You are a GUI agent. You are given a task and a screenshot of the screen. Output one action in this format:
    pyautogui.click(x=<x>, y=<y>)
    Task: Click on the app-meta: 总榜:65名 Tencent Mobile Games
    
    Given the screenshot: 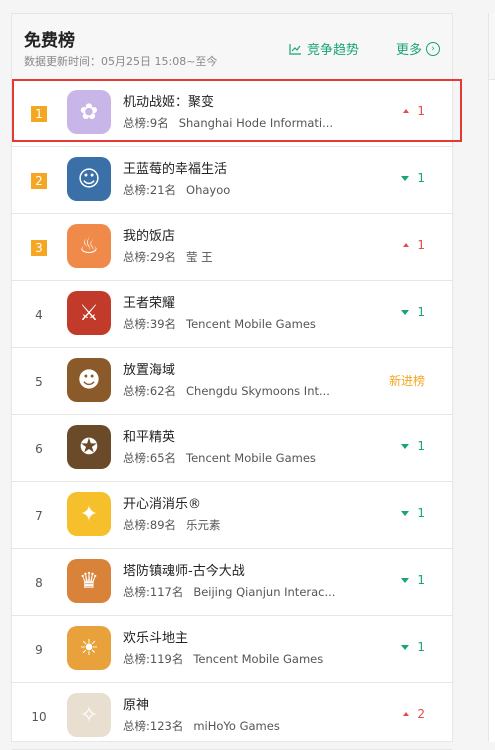 What is the action you would take?
    pyautogui.click(x=219, y=458)
    